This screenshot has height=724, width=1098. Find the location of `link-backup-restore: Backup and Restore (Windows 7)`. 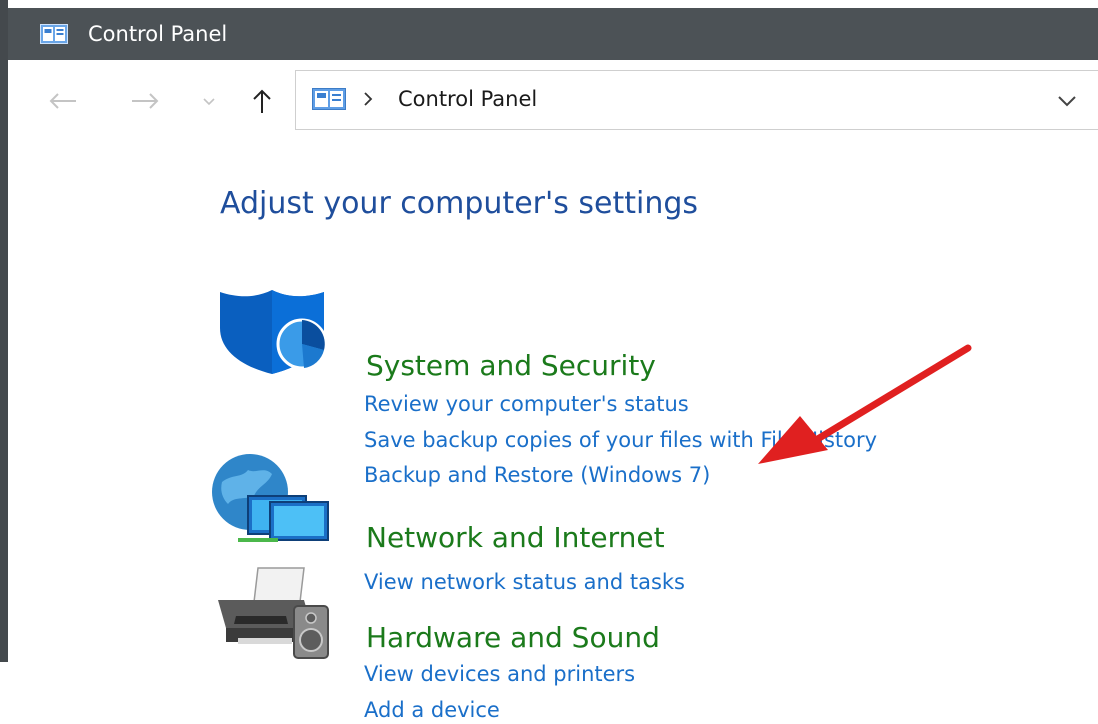

link-backup-restore: Backup and Restore (Windows 7) is located at coordinates (537, 475).